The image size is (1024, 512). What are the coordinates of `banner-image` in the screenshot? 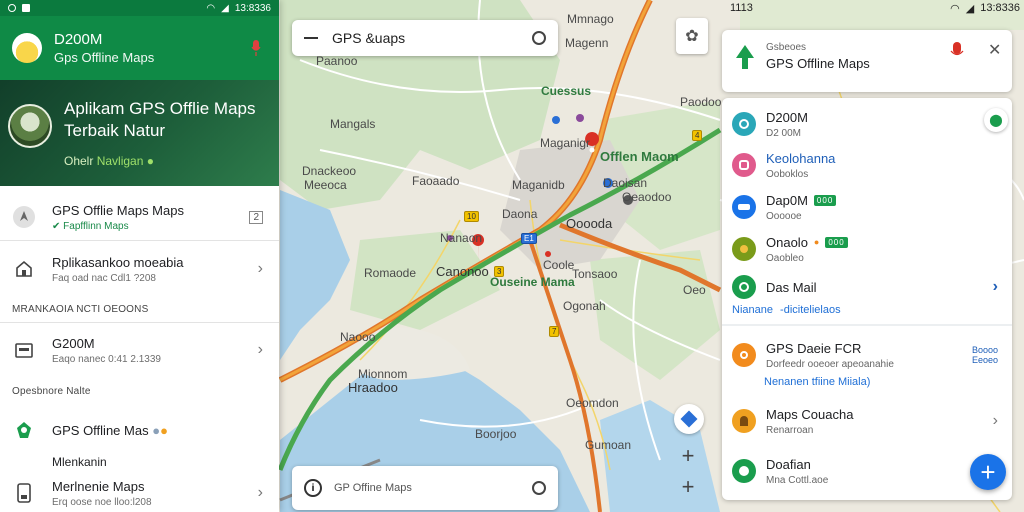 It's located at (30, 126).